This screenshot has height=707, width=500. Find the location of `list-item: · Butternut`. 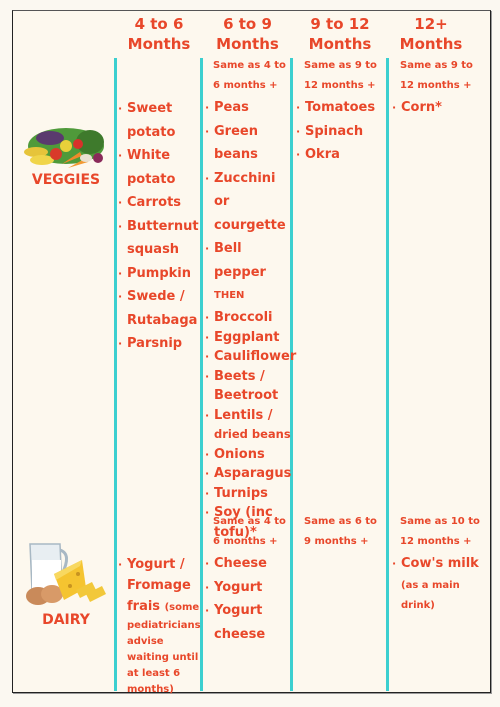

list-item: · Butternut is located at coordinates (158, 226).